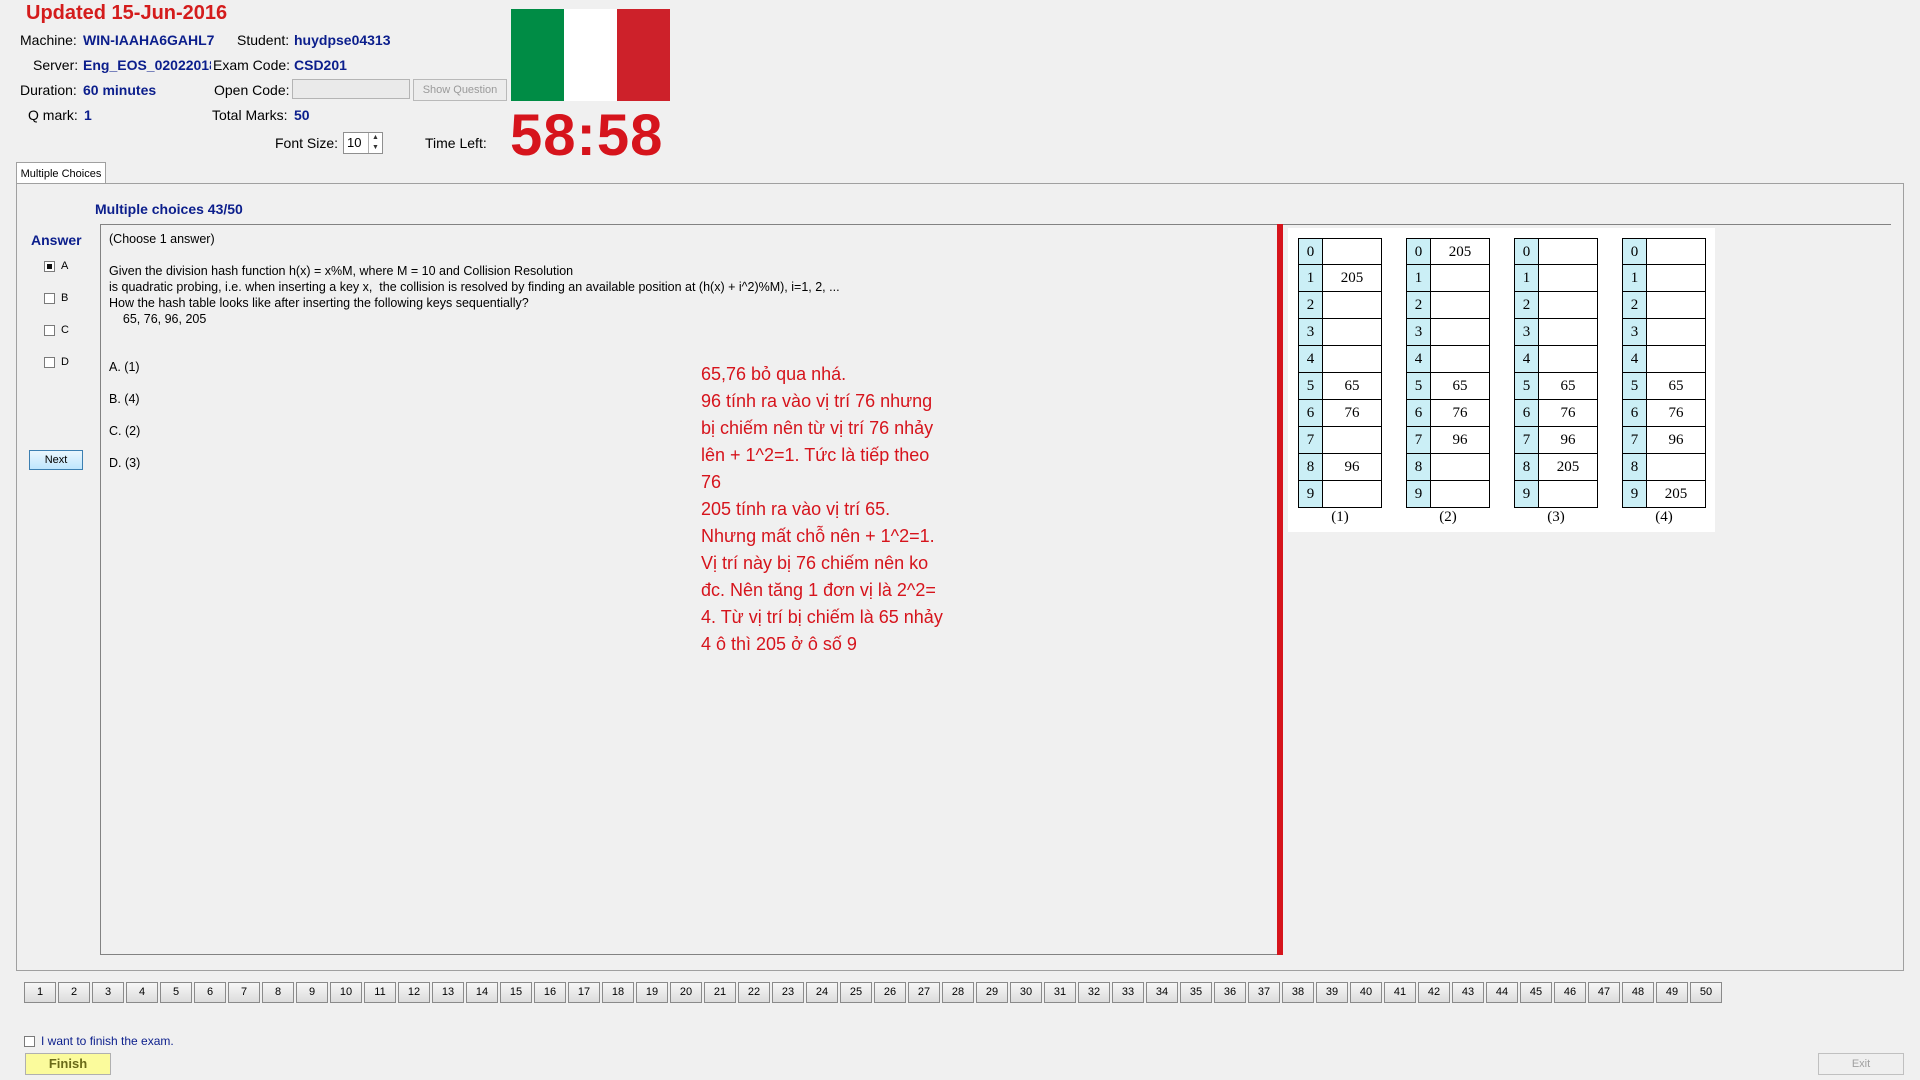 Image resolution: width=1920 pixels, height=1080 pixels. I want to click on answer-letter-d: D, so click(65, 362).